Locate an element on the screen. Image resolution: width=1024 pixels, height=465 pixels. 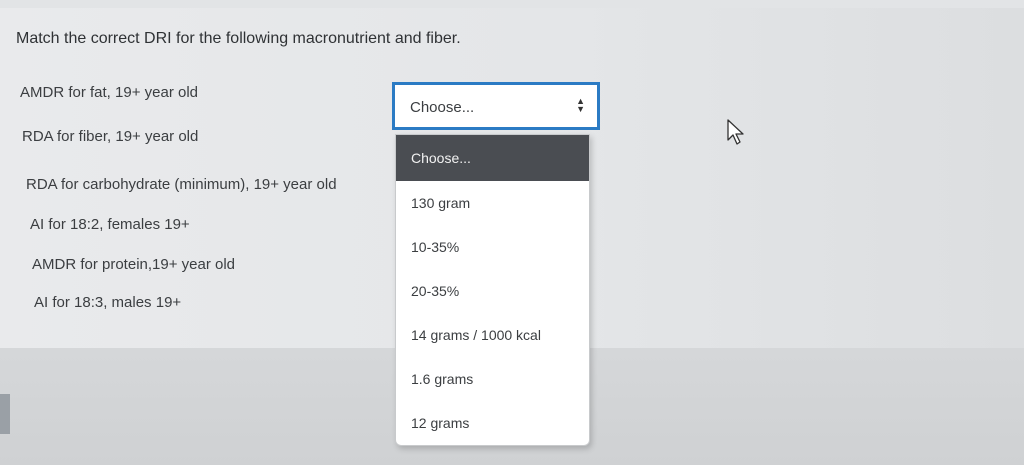
dropdown-option-20-35: 20-35% is located at coordinates (492, 291).